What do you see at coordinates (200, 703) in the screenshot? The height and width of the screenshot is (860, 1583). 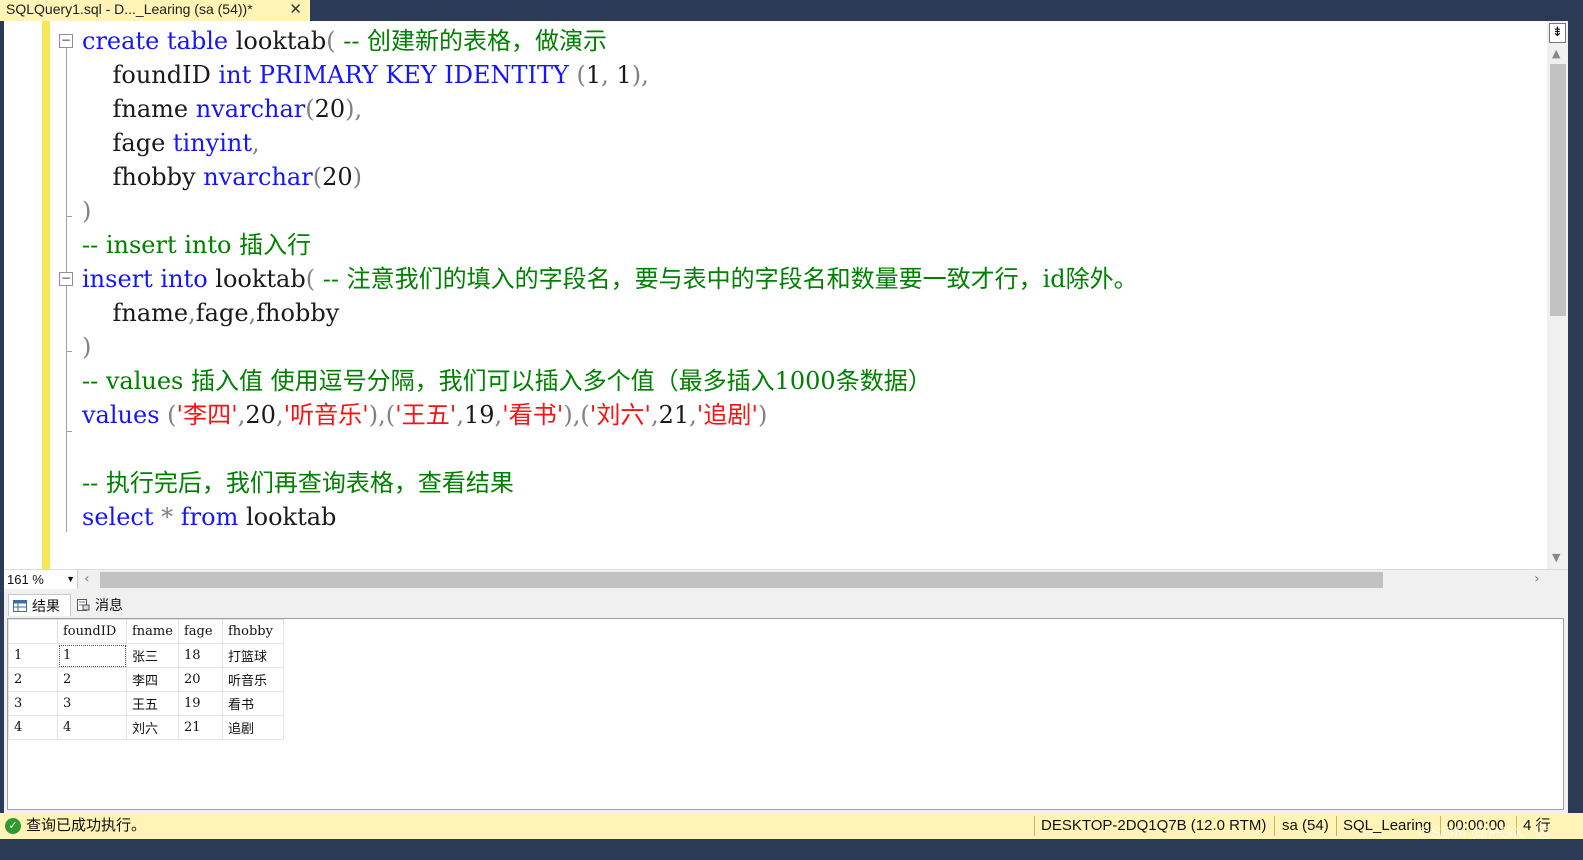 I see `cell-fage: 19` at bounding box center [200, 703].